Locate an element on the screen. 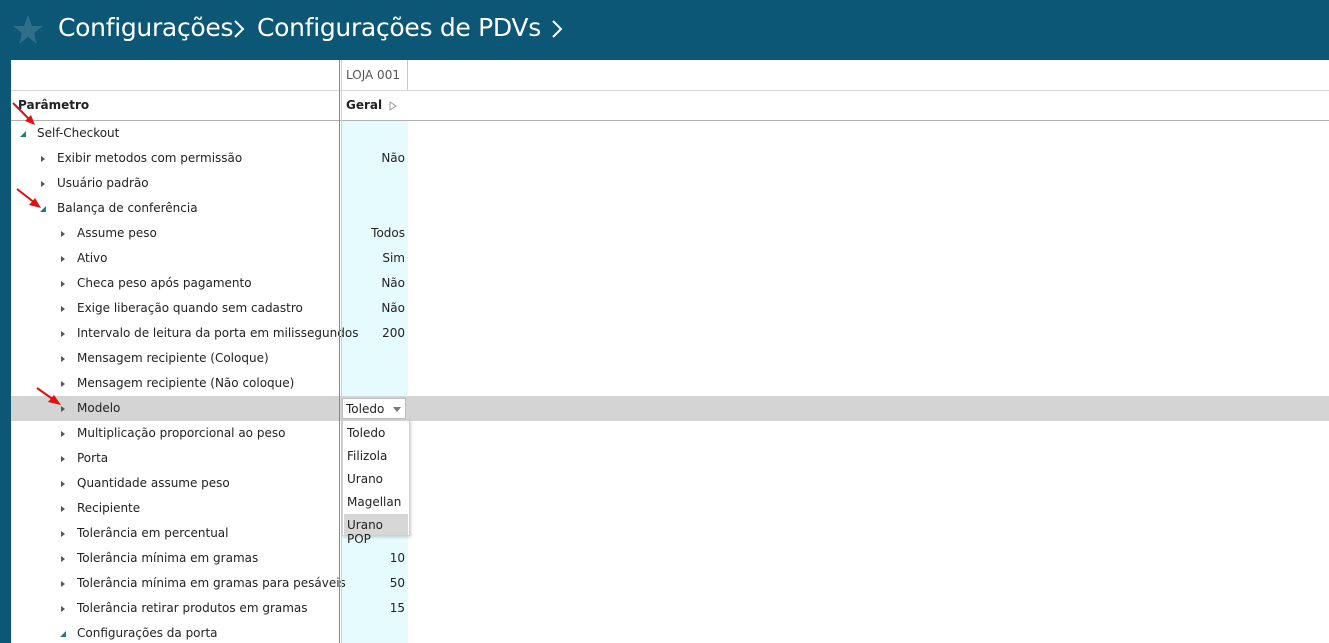  parameter-label: Assume peso is located at coordinates (117, 233).